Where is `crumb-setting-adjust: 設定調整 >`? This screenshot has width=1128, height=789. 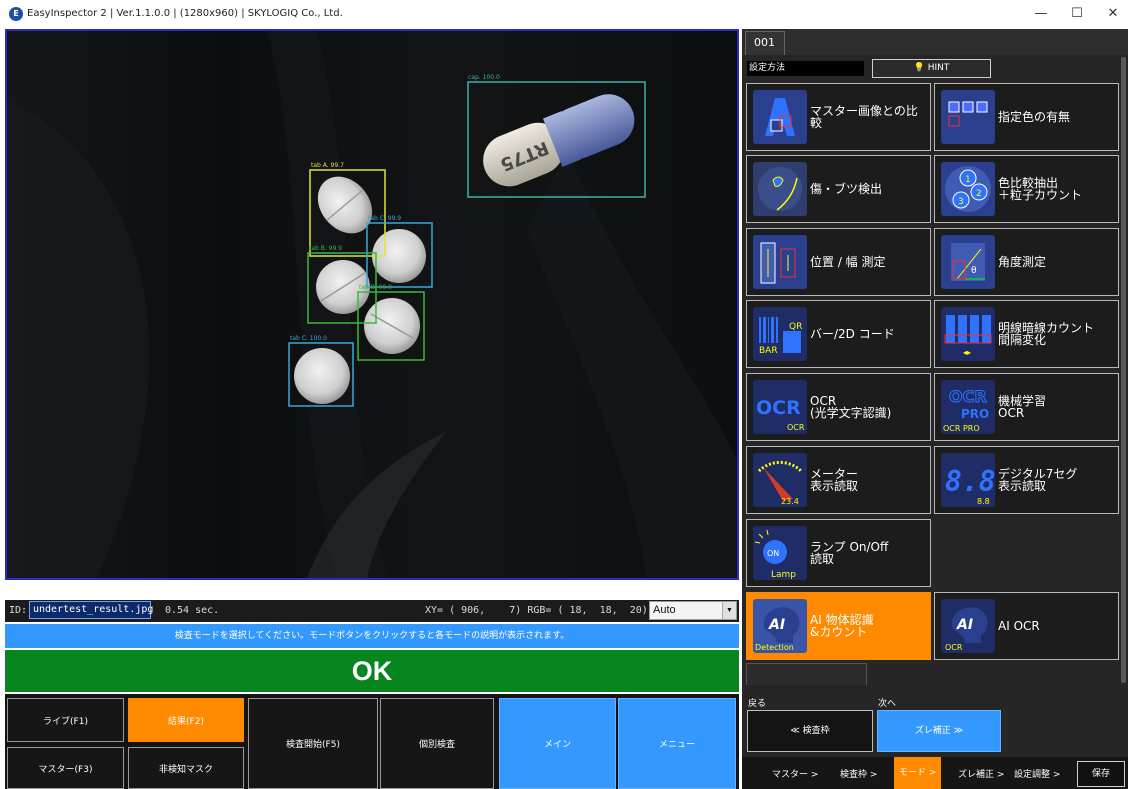
crumb-setting-adjust: 設定調整 > is located at coordinates (1037, 773).